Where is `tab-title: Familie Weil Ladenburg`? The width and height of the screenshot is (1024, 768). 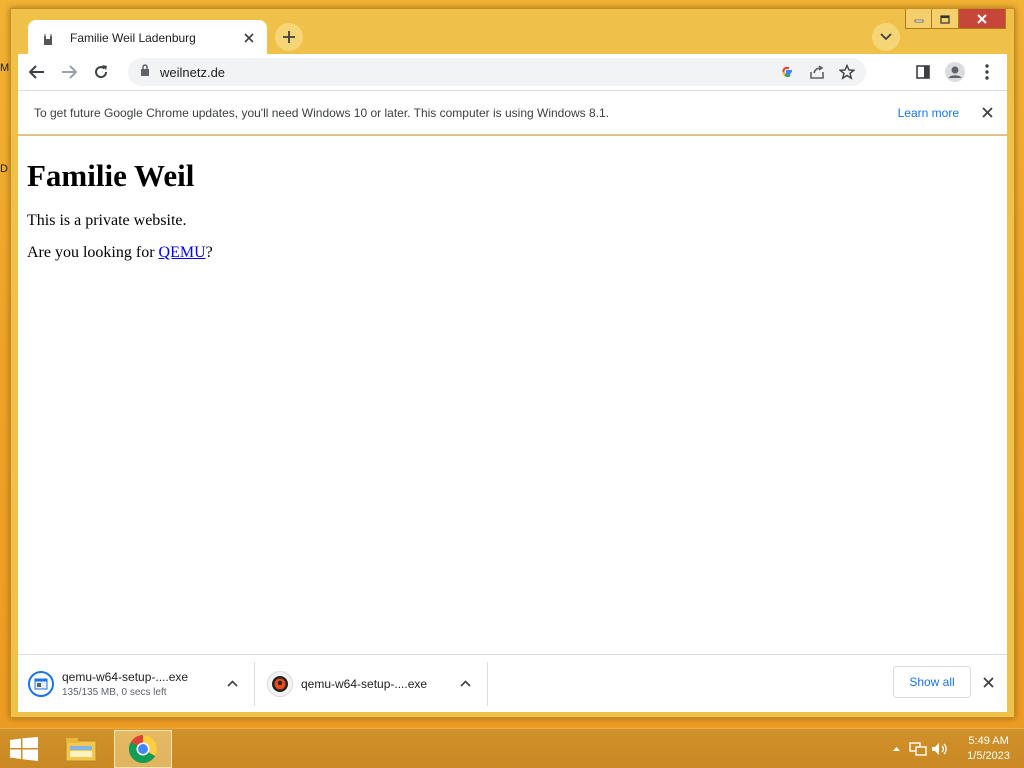
tab-title: Familie Weil Ladenburg is located at coordinates (133, 38).